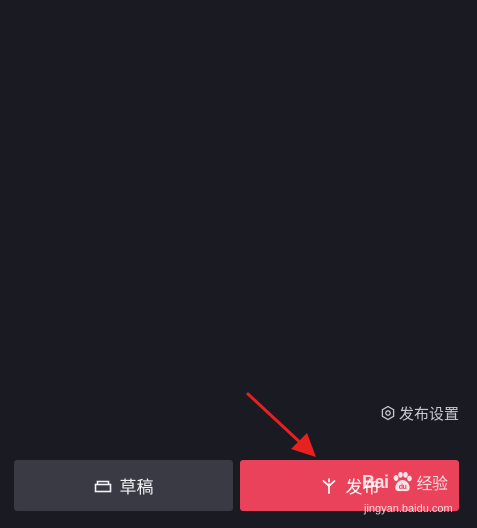 The height and width of the screenshot is (528, 477). Describe the element at coordinates (362, 488) in the screenshot. I see `publish-button-label: 发布` at that location.